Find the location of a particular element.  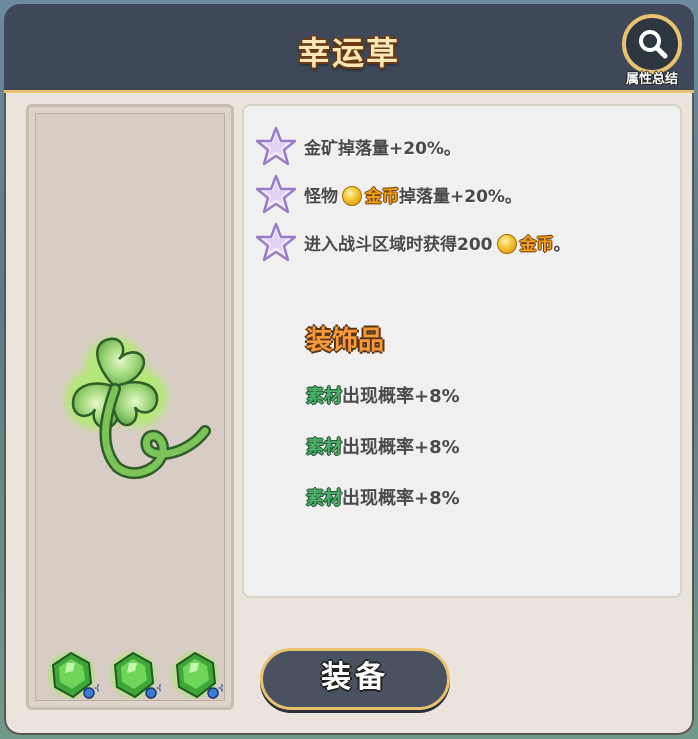

effect-text: 金矿掉落量+20%。 is located at coordinates (382, 149).